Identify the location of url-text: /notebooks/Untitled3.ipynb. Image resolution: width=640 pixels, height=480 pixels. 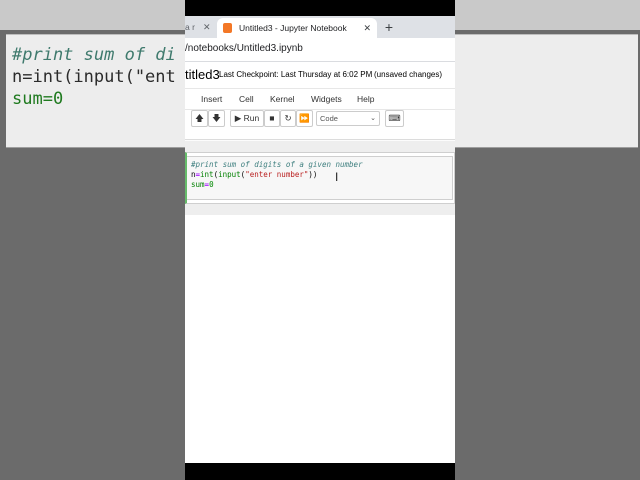
(244, 48).